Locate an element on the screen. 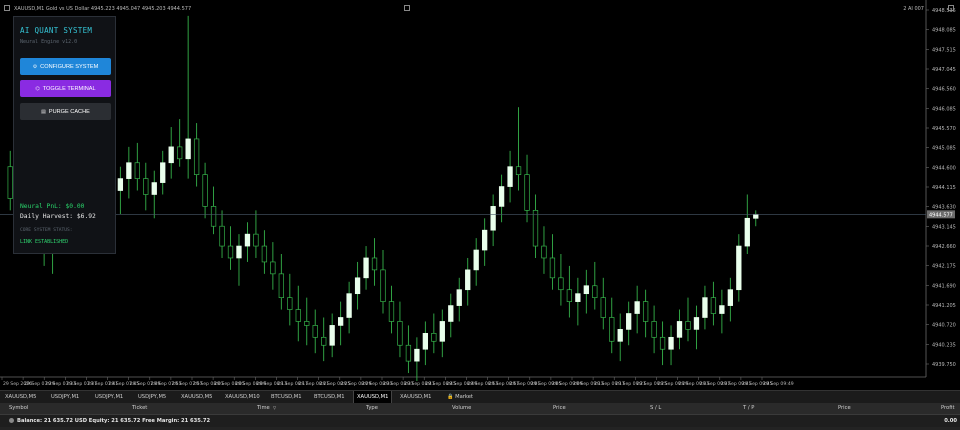 The height and width of the screenshot is (430, 960). col-sl: S / L is located at coordinates (655, 408).